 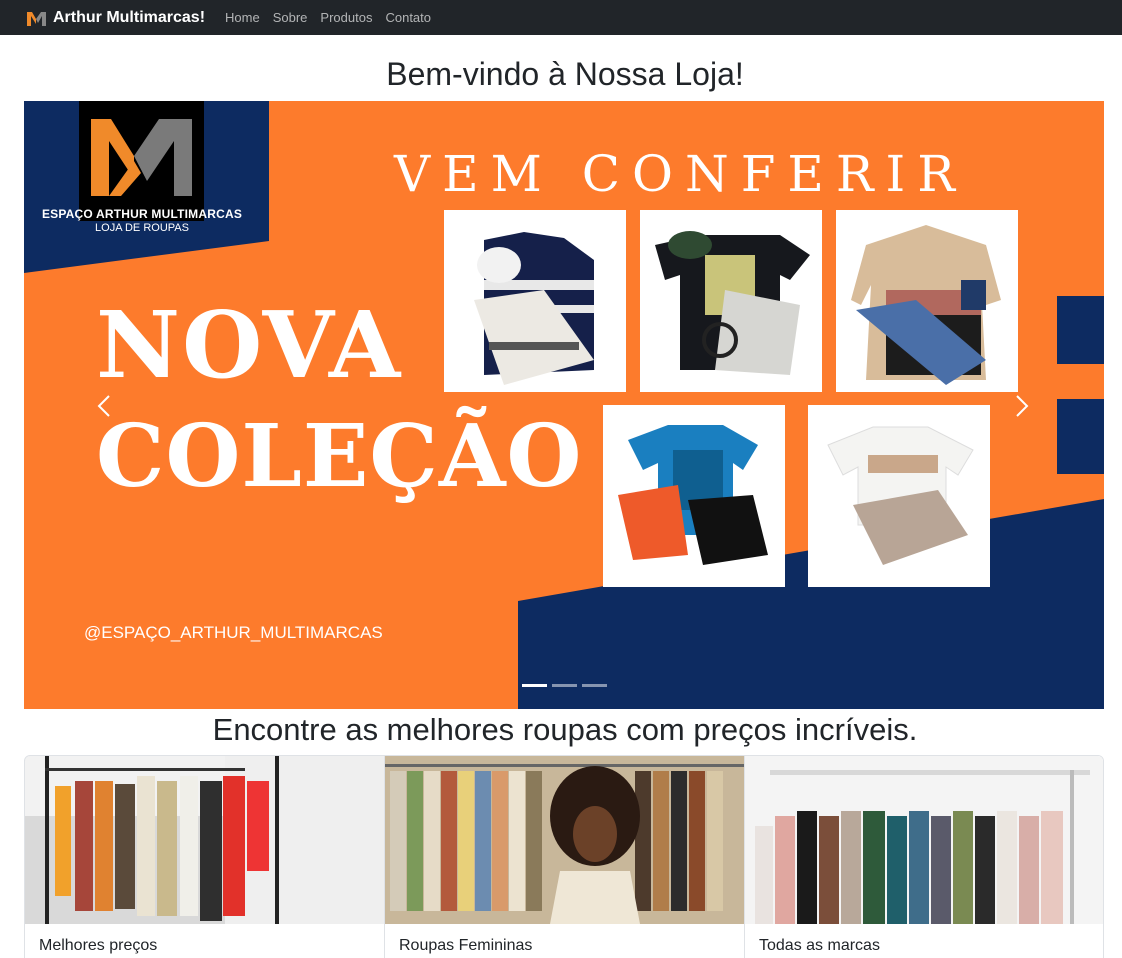 I want to click on carousel-indicators, so click(x=567, y=685).